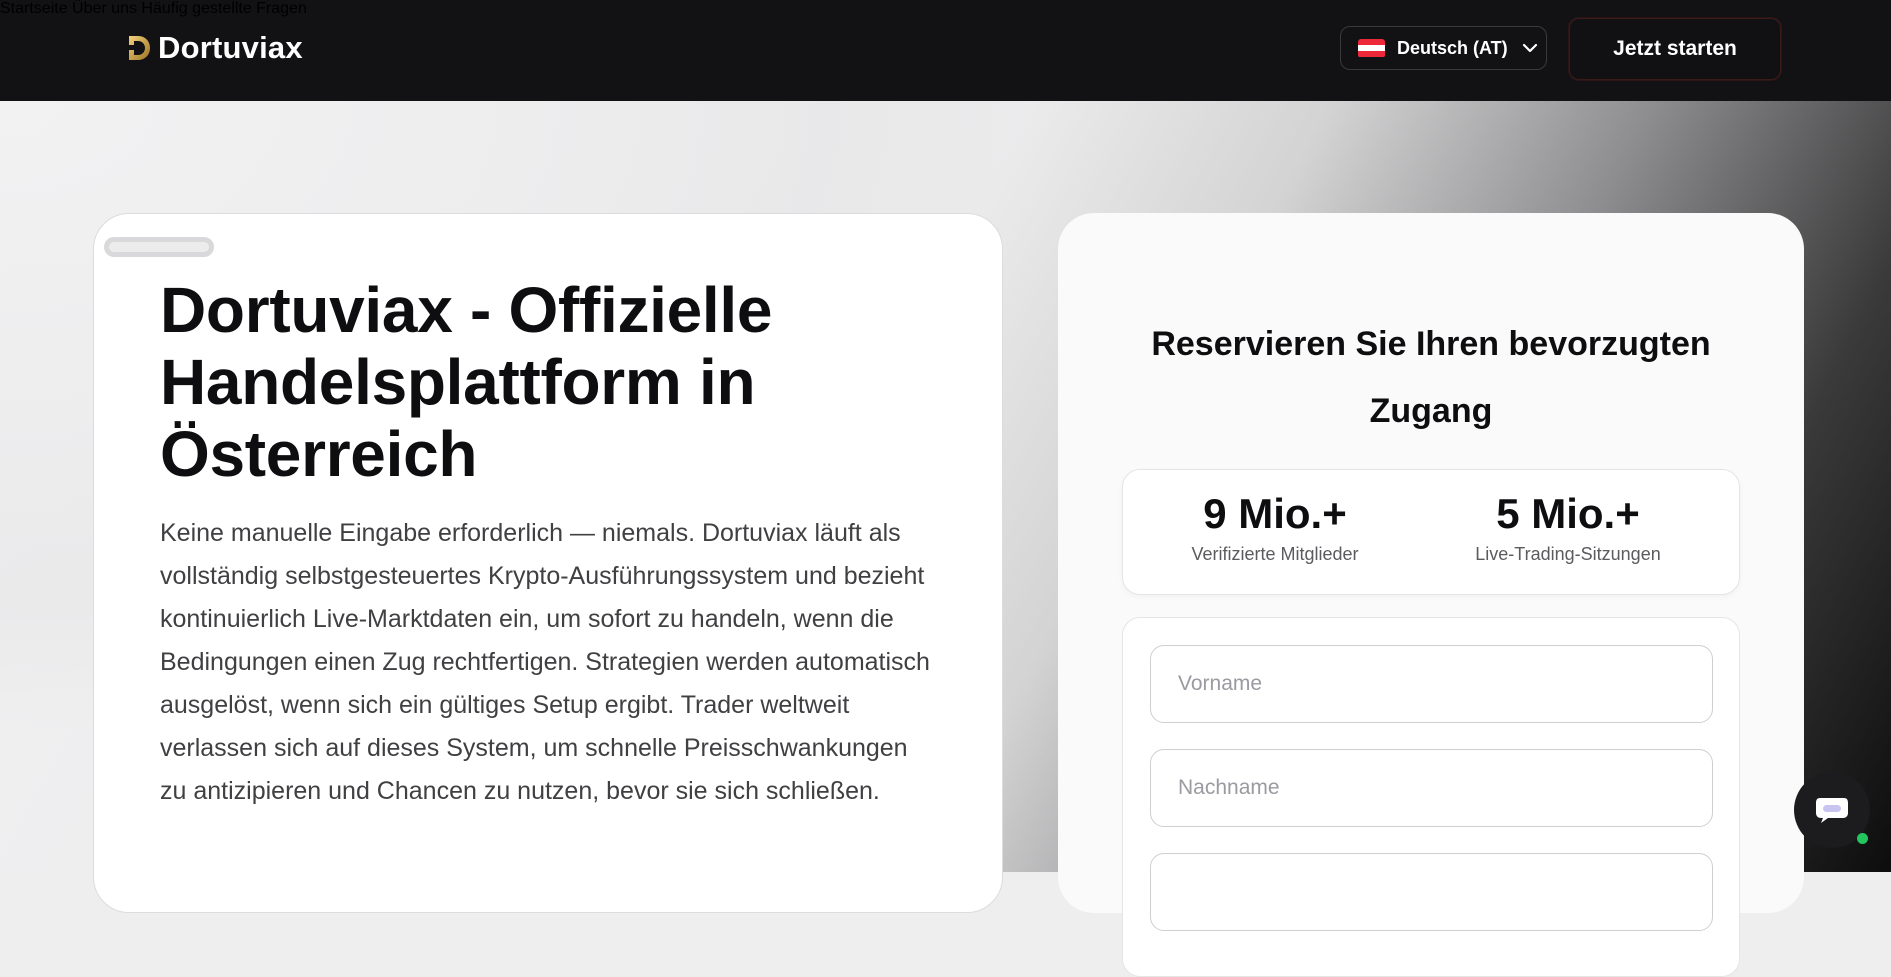  What do you see at coordinates (104, 8) in the screenshot?
I see `nav-link-ueber-uns: Über uns` at bounding box center [104, 8].